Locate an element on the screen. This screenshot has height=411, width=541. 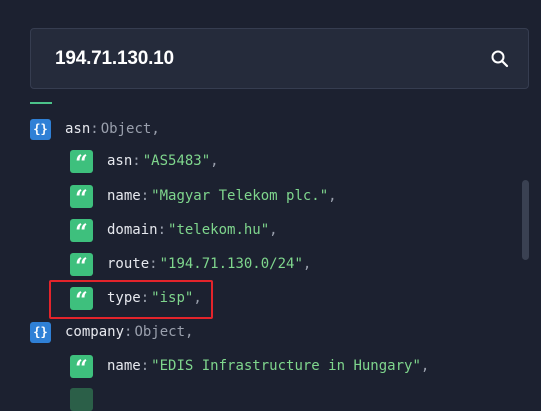
leaf-key: domain is located at coordinates (132, 230).